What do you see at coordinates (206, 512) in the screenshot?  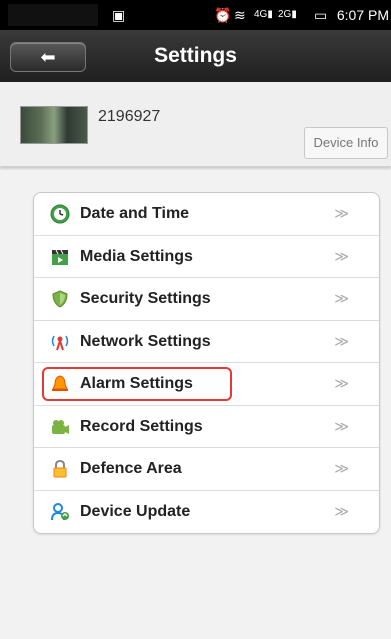 I see `menu-item-device-update: Device Update ≫` at bounding box center [206, 512].